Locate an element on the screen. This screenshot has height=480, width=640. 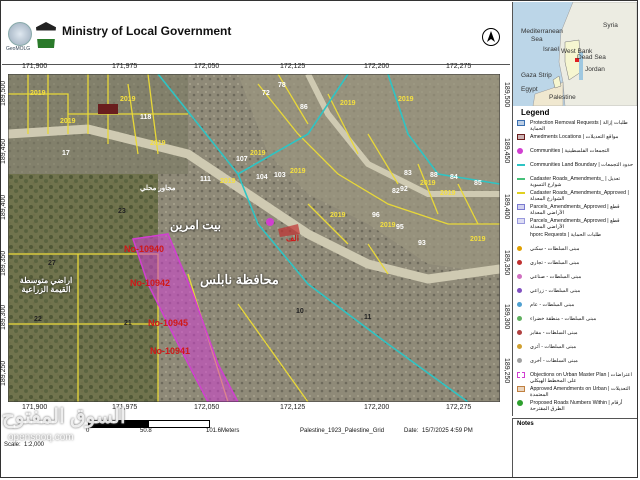
inset-label: Mediterranean is located at coordinates (542, 31).